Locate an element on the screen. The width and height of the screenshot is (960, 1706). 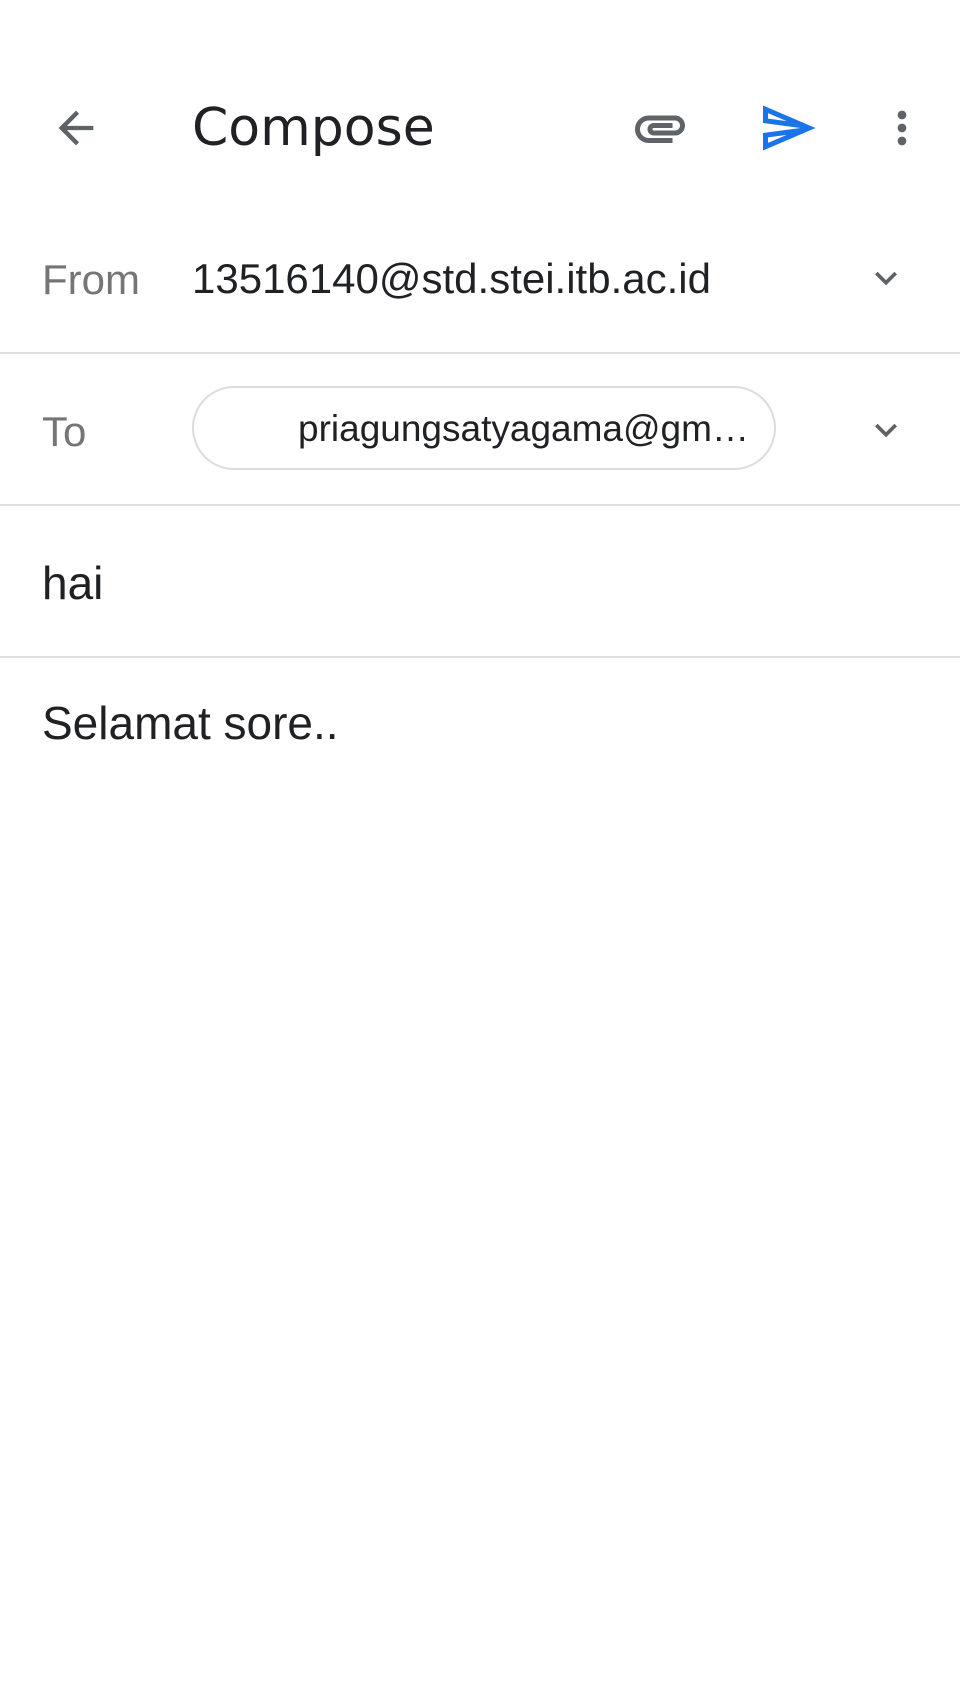
send-button is located at coordinates (788, 128).